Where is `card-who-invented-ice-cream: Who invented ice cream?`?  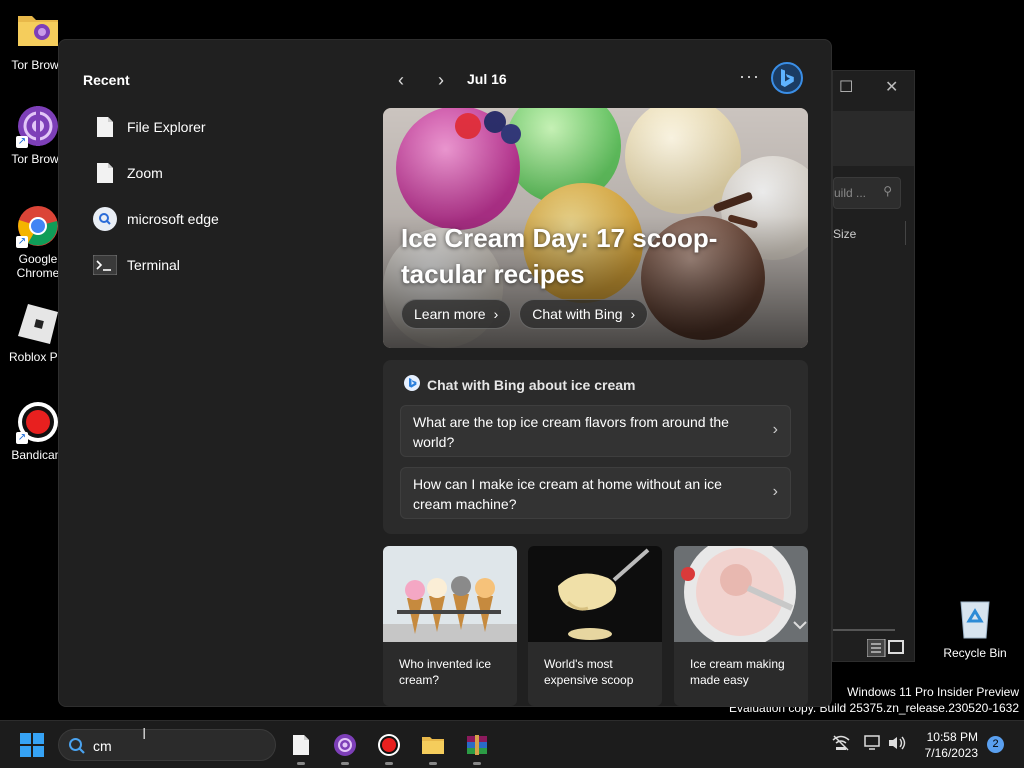
card-who-invented-ice-cream: Who invented ice cream? is located at coordinates (450, 626).